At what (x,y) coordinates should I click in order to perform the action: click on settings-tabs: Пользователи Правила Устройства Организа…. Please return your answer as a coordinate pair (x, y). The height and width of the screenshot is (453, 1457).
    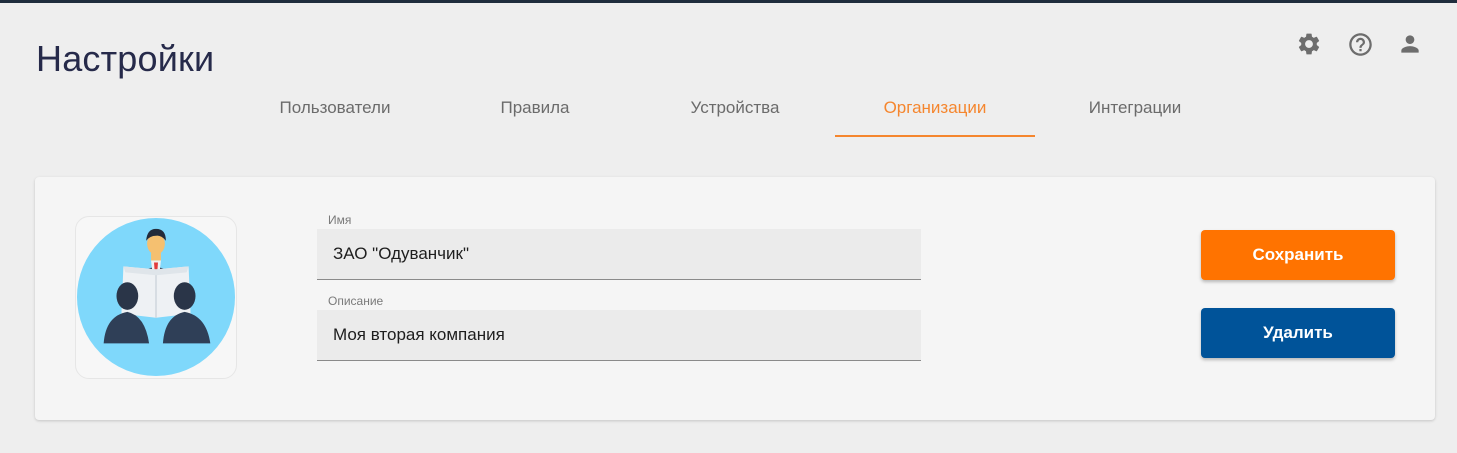
    Looking at the image, I should click on (735, 113).